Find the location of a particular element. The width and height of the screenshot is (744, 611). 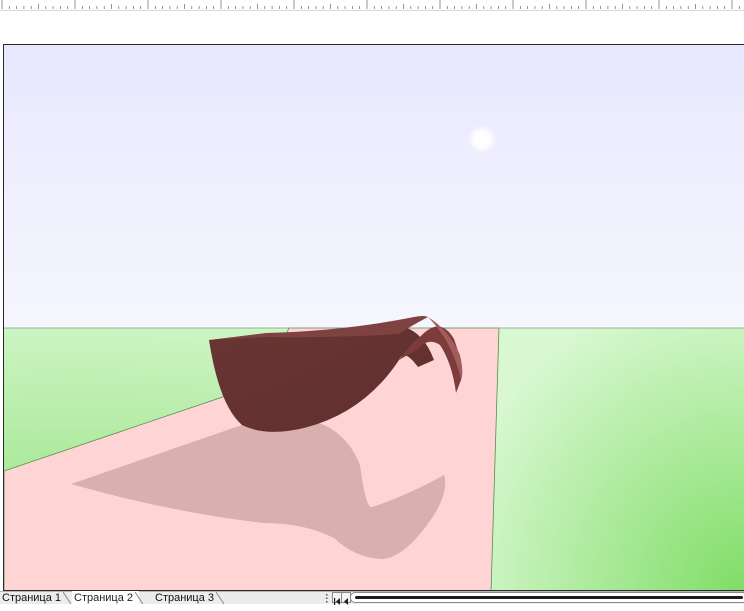

page-tab-bar: Страница 1 Страница 2 Страница 3 is located at coordinates (372, 598).